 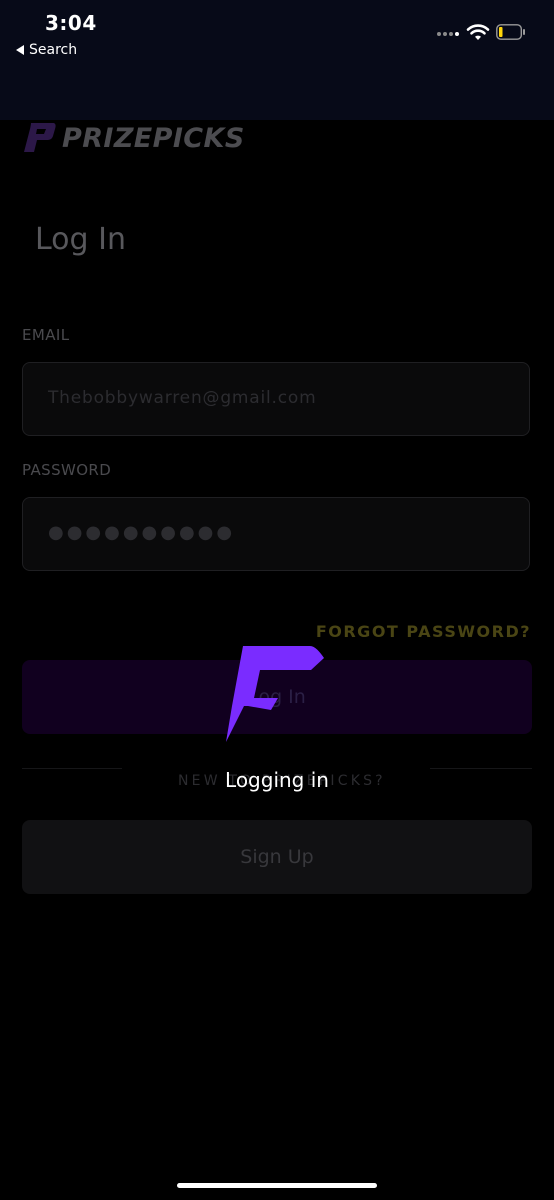 I want to click on loading-logo-icon, so click(x=275, y=694).